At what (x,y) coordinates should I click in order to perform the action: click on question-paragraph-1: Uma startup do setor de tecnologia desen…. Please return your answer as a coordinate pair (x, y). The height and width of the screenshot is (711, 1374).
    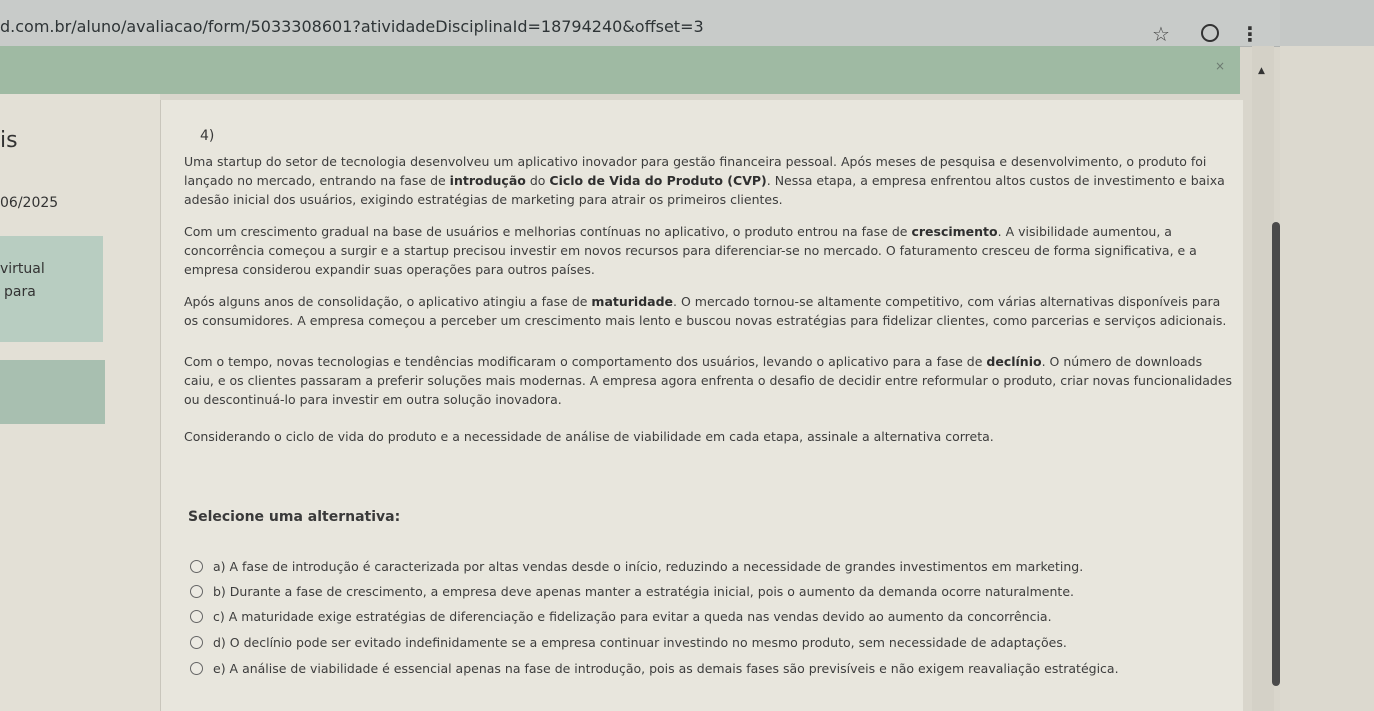
    Looking at the image, I should click on (704, 180).